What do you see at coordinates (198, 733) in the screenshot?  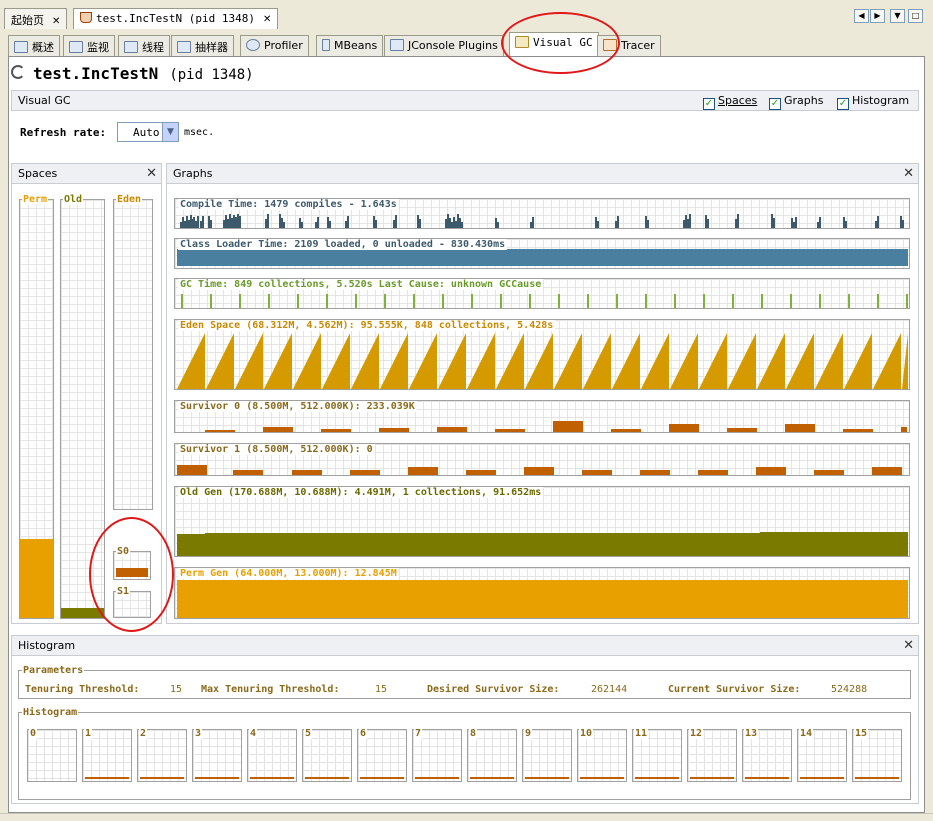 I see `histogram-bucket-label: 3` at bounding box center [198, 733].